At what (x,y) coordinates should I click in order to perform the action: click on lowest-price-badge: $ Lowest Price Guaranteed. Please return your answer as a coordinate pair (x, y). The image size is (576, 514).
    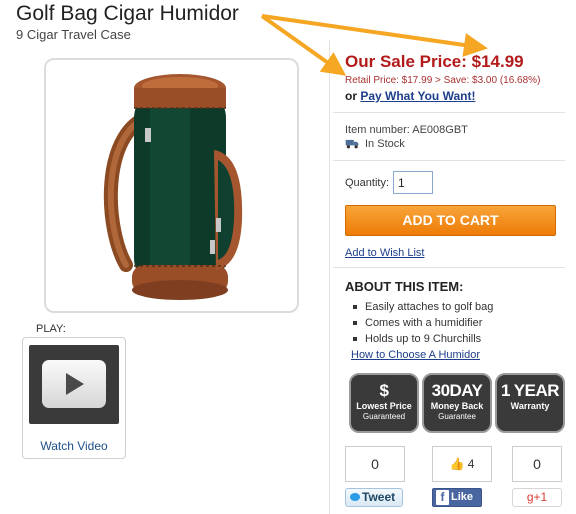
    Looking at the image, I should click on (384, 403).